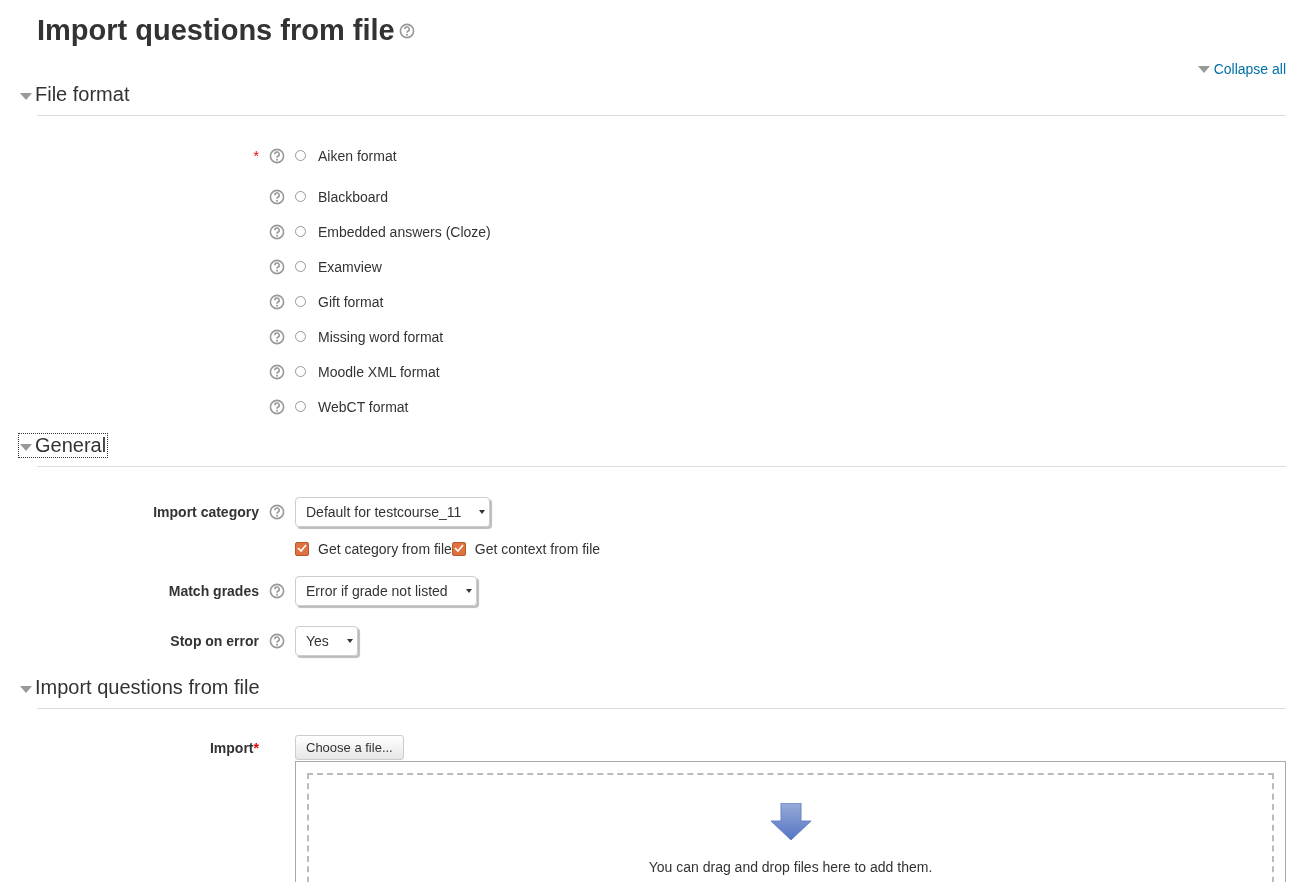 The height and width of the screenshot is (882, 1310). Describe the element at coordinates (386, 591) in the screenshot. I see `select-dropdown: Error if grade not listed` at that location.